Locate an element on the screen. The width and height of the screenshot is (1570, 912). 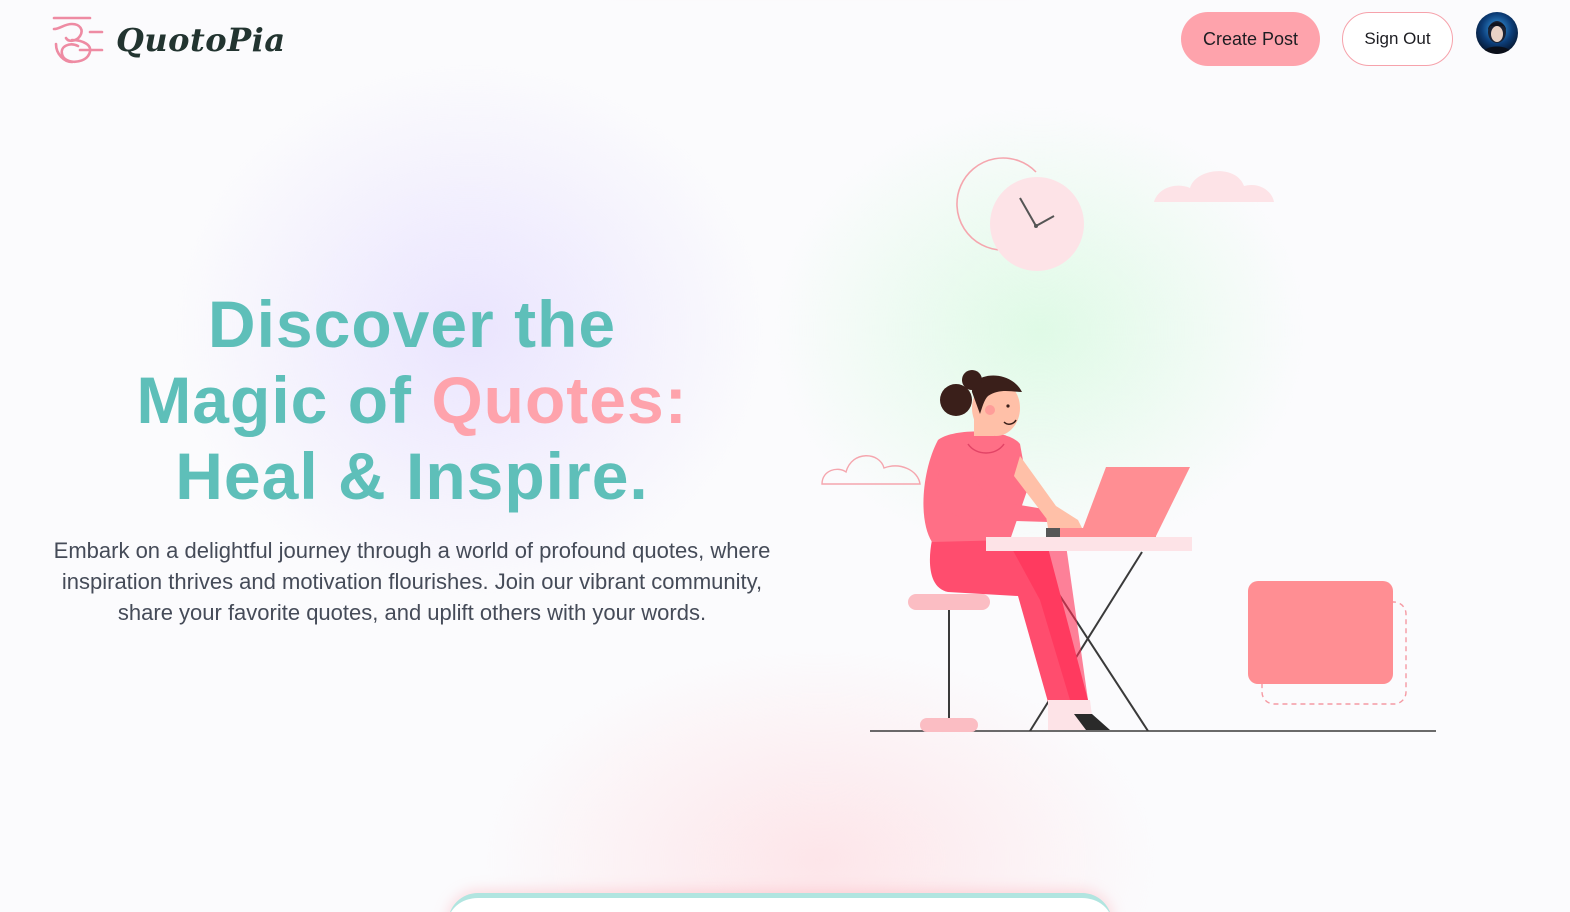
brand-name: QuotoPia is located at coordinates (201, 40).